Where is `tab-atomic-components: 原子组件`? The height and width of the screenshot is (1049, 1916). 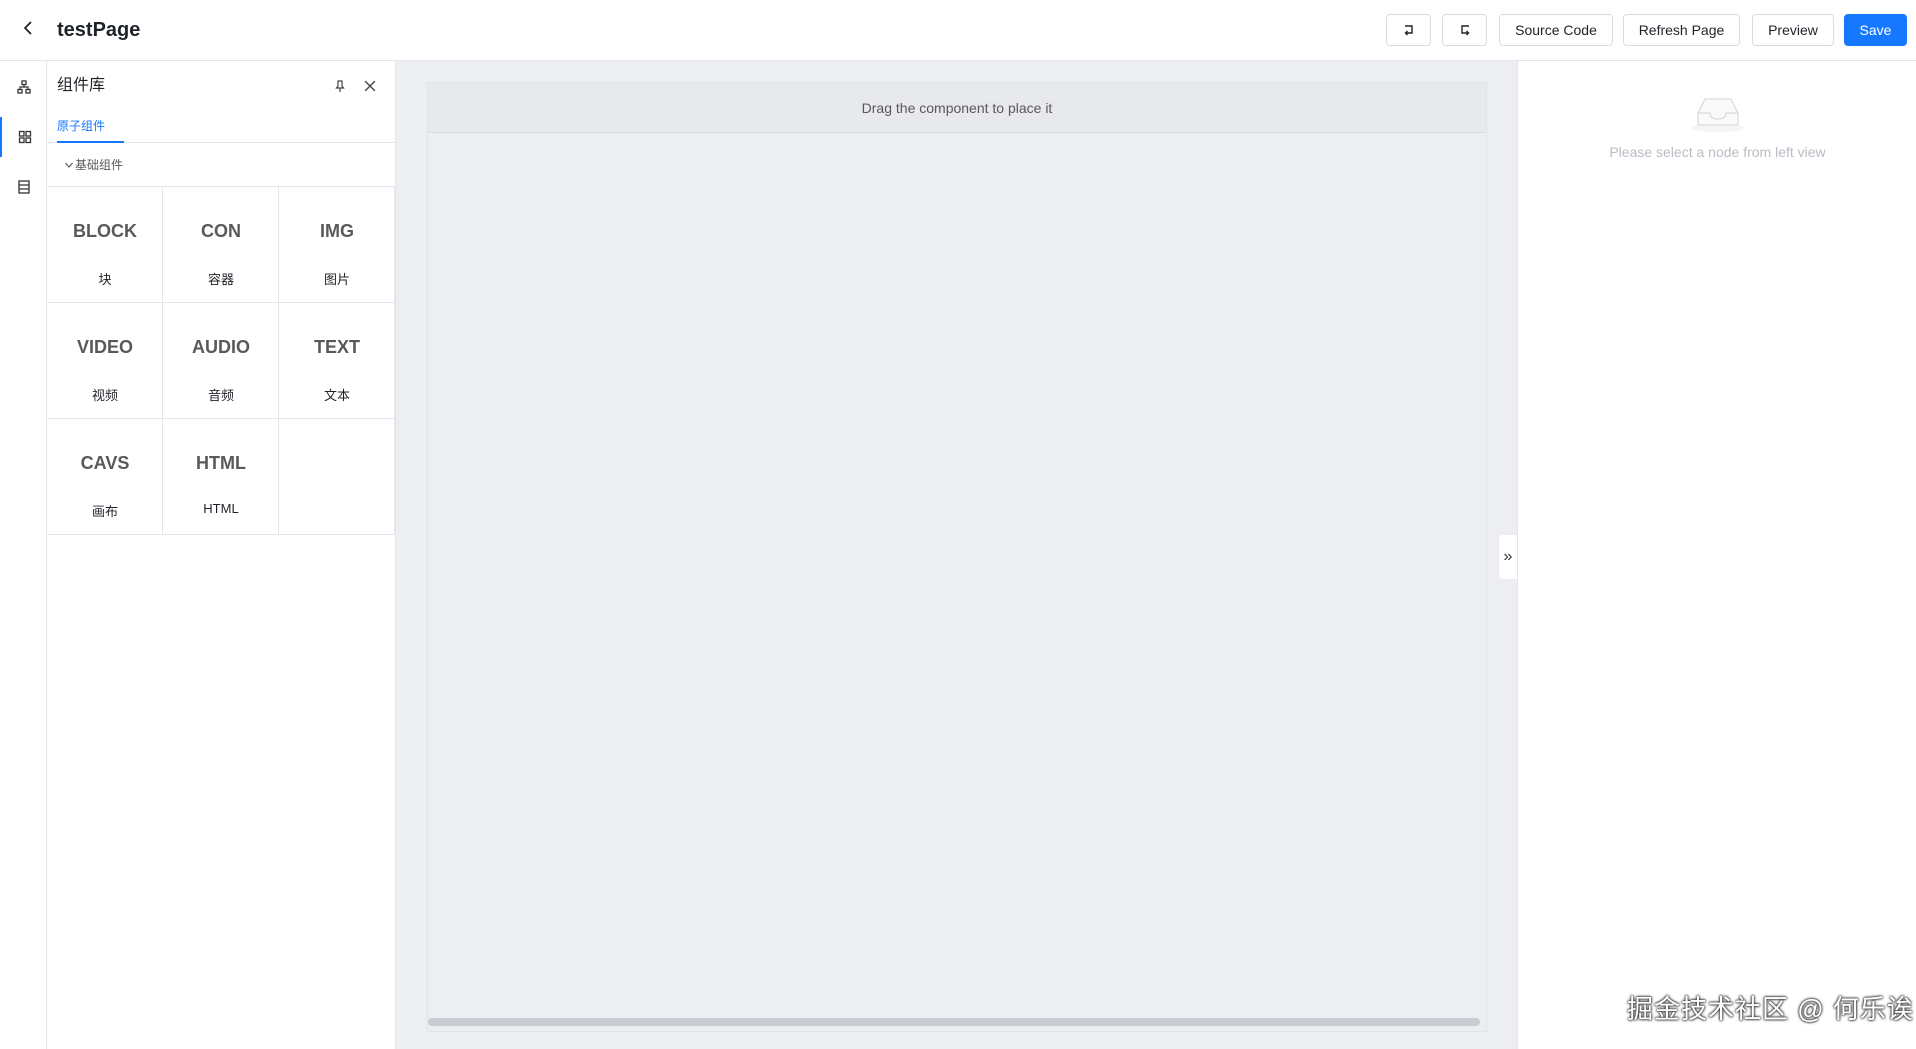
tab-atomic-components: 原子组件 is located at coordinates (90, 129).